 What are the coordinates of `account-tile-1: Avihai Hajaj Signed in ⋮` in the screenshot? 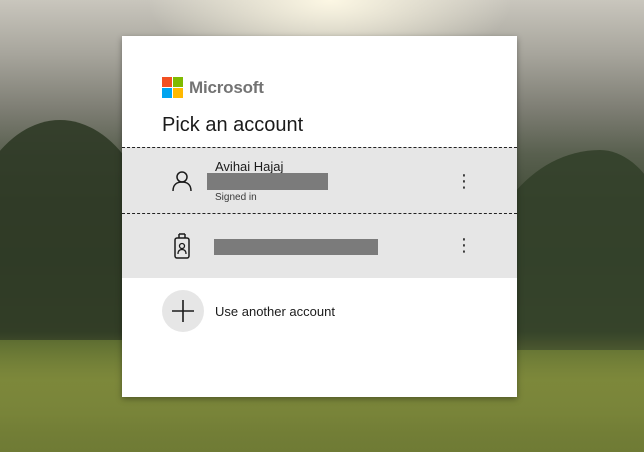 It's located at (319, 180).